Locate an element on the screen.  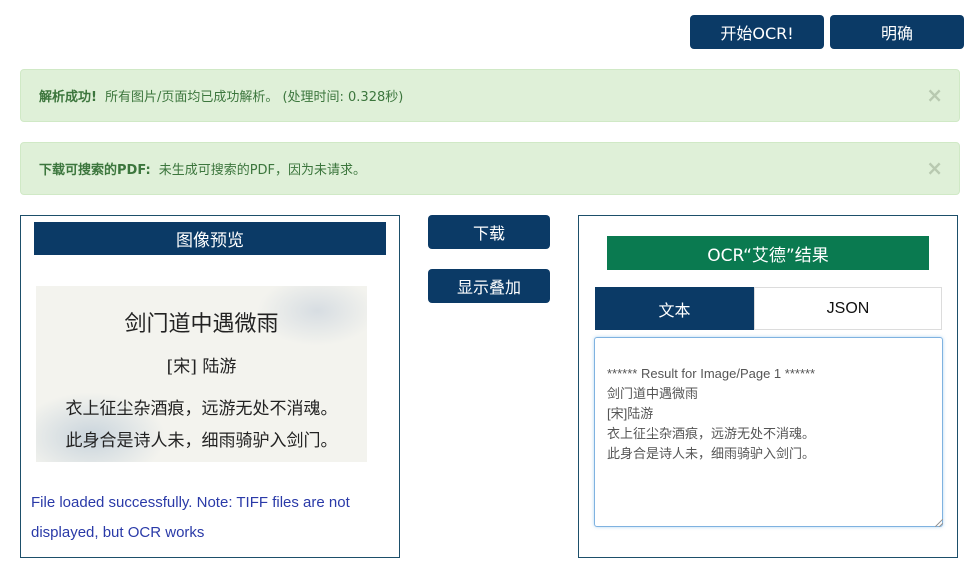
alert-title: 下载可搜索的PDF: is located at coordinates (95, 170).